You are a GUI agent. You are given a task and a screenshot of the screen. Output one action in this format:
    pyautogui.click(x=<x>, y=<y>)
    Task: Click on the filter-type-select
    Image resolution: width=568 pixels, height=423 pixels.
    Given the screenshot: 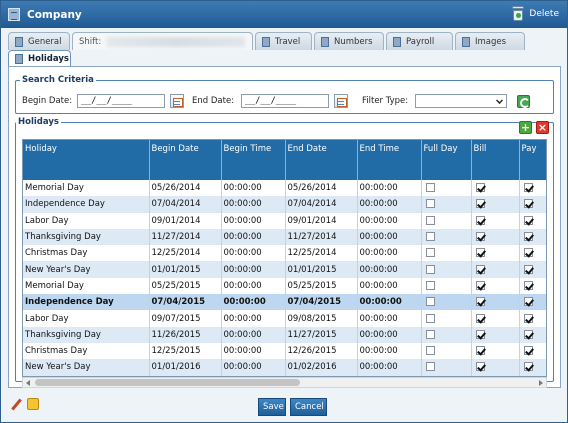 What is the action you would take?
    pyautogui.click(x=461, y=101)
    